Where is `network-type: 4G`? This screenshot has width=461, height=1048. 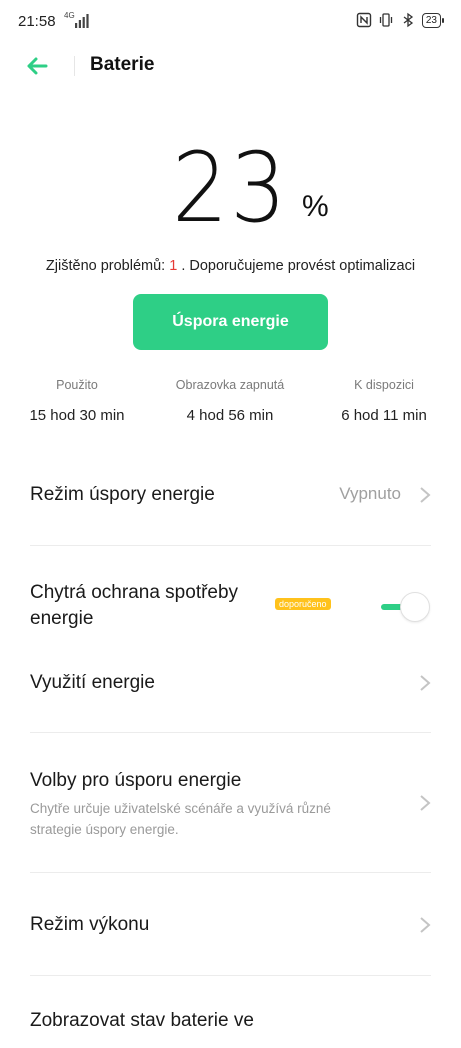
network-type: 4G is located at coordinates (69, 15).